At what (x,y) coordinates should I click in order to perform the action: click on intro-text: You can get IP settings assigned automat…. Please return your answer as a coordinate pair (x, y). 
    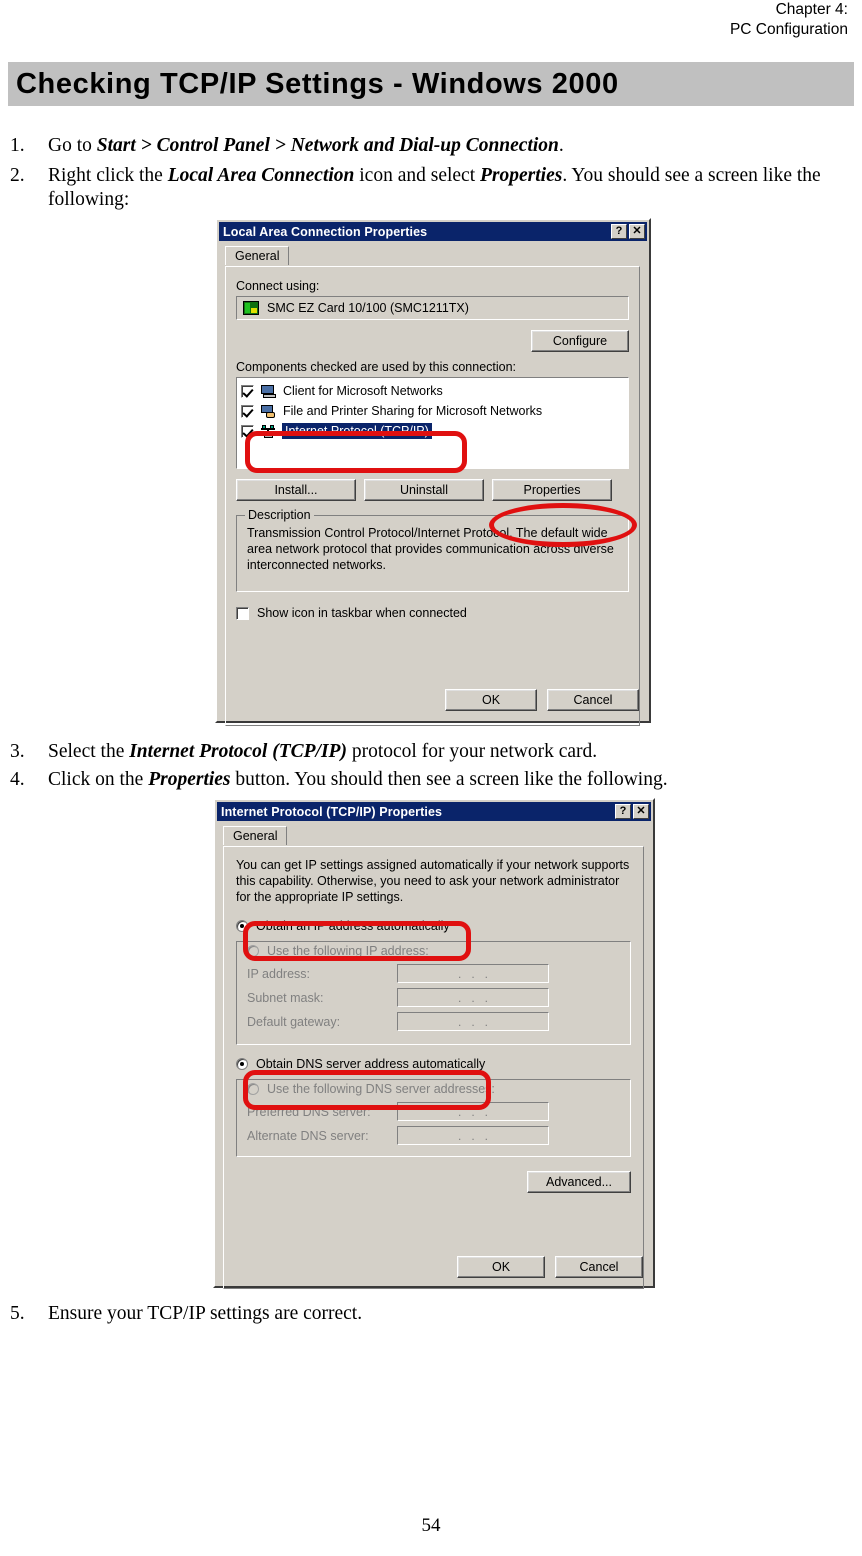
    Looking at the image, I should click on (433, 881).